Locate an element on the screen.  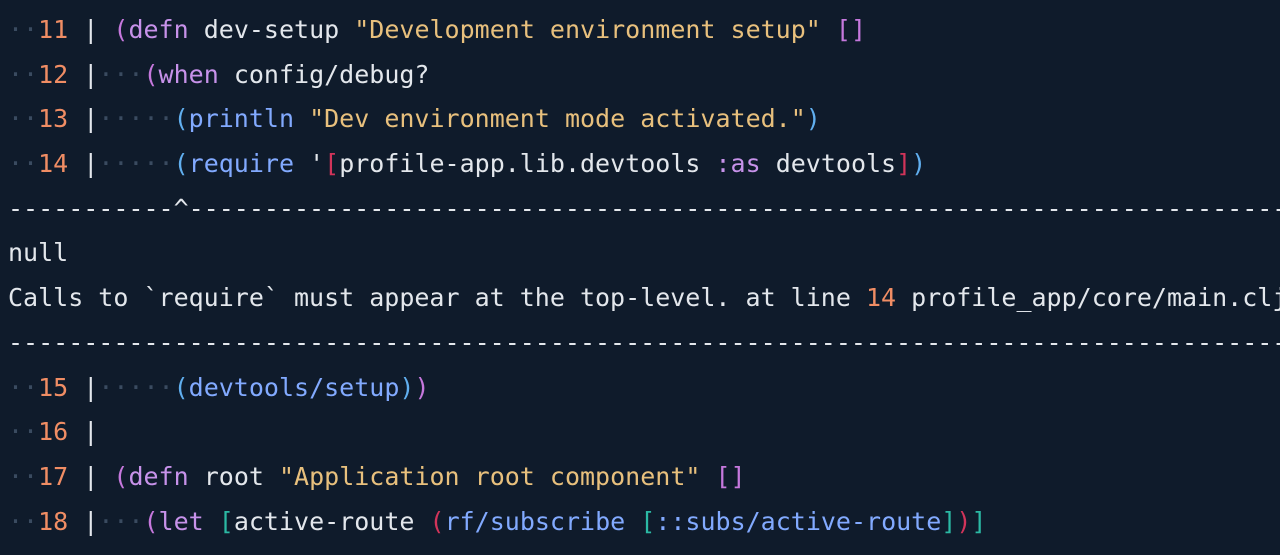
line-number: 17 is located at coordinates (53, 476).